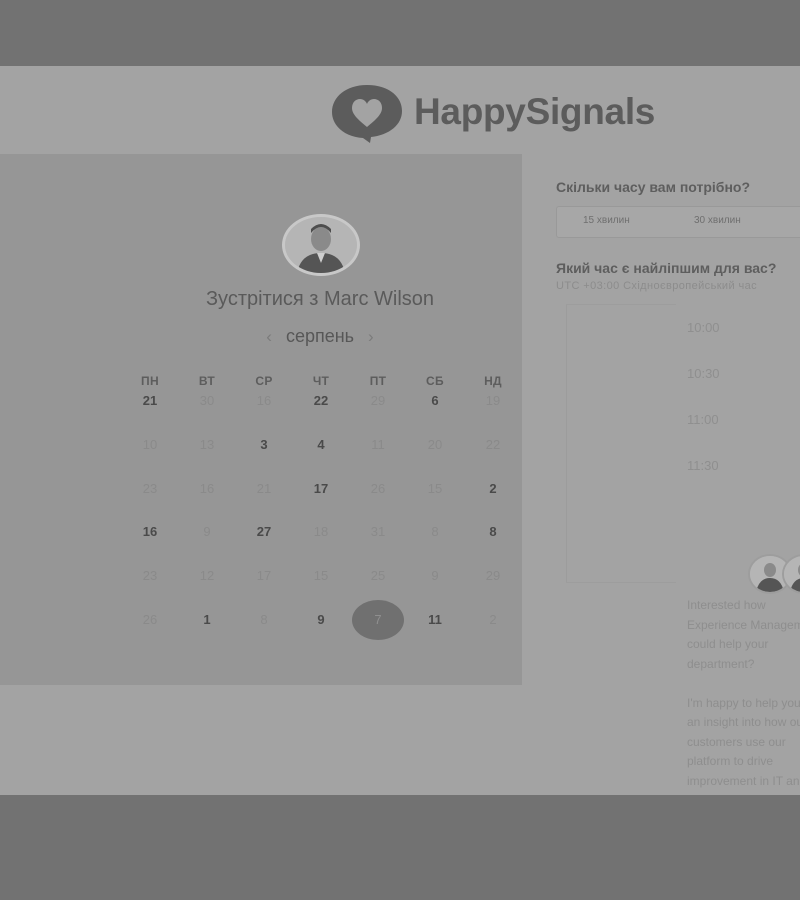  Describe the element at coordinates (264, 445) in the screenshot. I see `calendar-day: 3` at that location.